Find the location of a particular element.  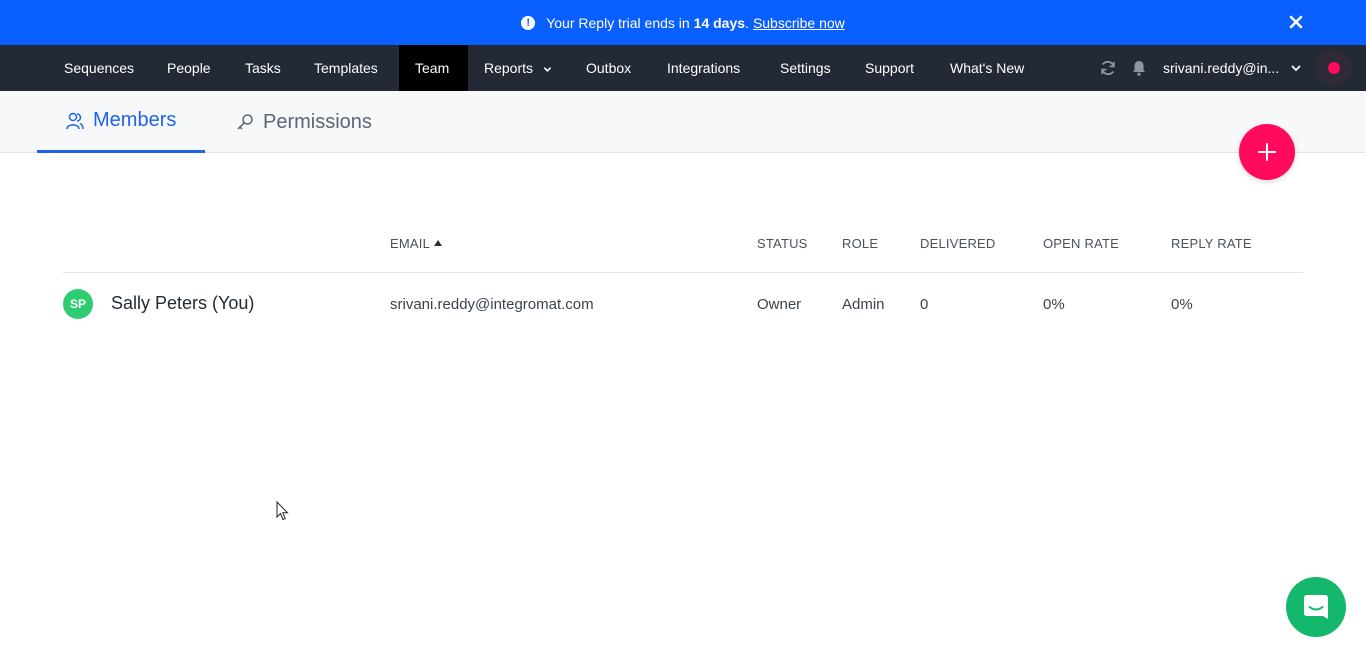

key-icon is located at coordinates (245, 122).